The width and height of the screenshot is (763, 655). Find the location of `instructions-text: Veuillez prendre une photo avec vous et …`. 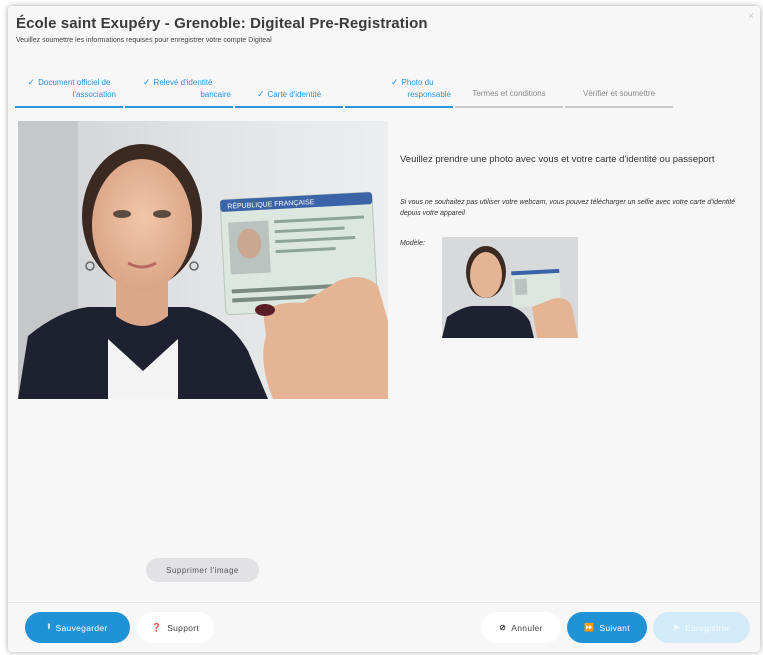

instructions-text: Veuillez prendre une photo avec vous et … is located at coordinates (557, 159).